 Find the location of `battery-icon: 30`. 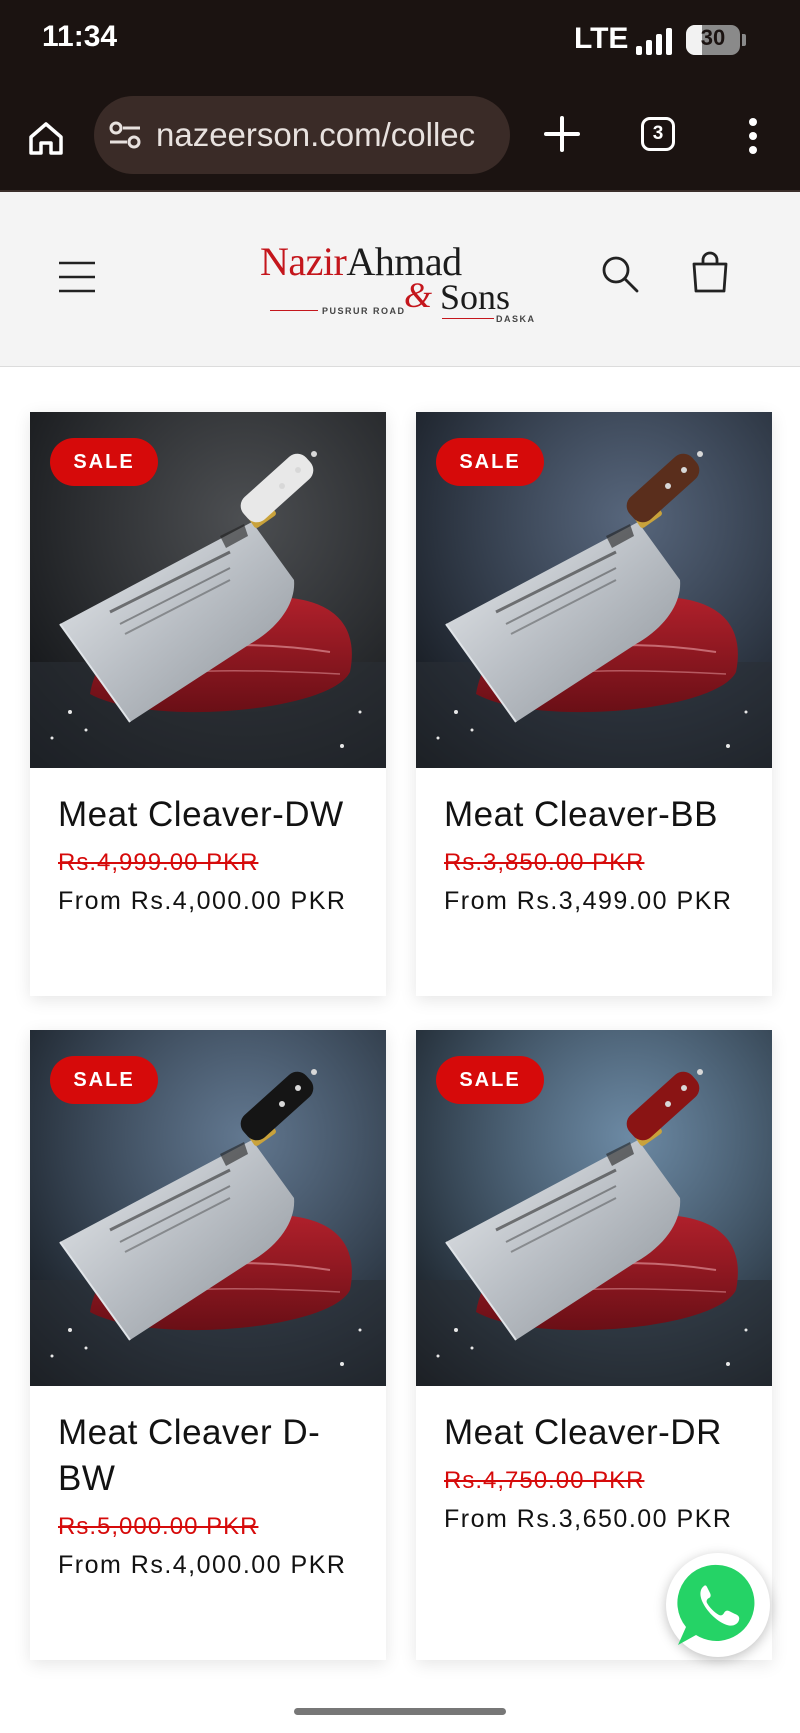

battery-icon: 30 is located at coordinates (716, 40).